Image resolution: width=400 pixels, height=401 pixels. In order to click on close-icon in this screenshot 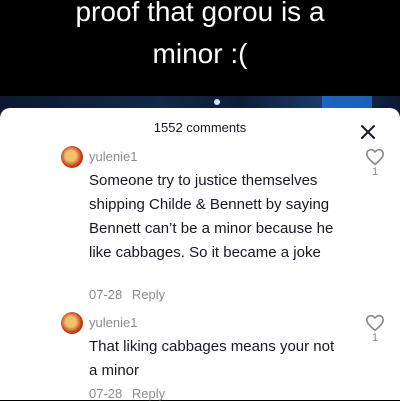, I will do `click(368, 132)`.